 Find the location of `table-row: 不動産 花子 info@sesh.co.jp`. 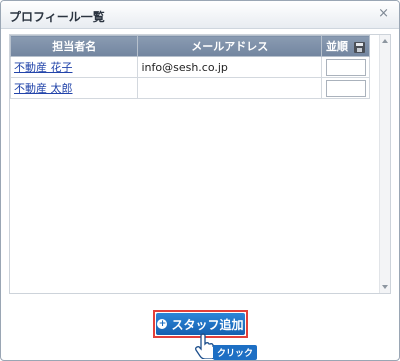

table-row: 不動産 花子 info@sesh.co.jp is located at coordinates (189, 67).